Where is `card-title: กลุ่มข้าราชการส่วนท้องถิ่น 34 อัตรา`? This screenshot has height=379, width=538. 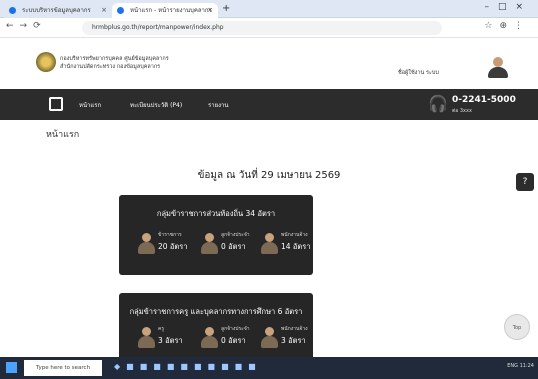 card-title: กลุ่มข้าราชการส่วนท้องถิ่น 34 อัตรา is located at coordinates (216, 213).